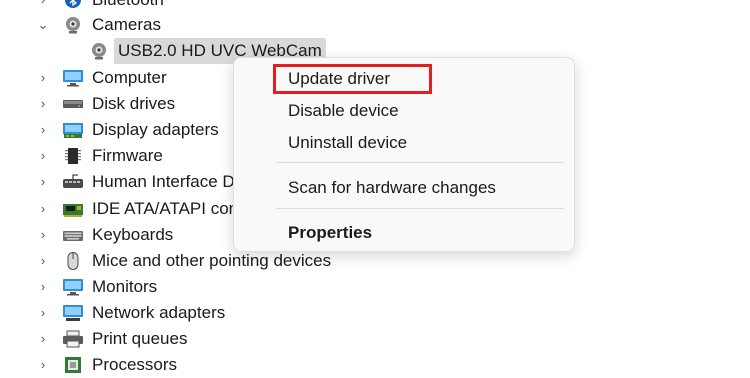 The image size is (750, 378). What do you see at coordinates (73, 104) in the screenshot?
I see `disk-drive-icon` at bounding box center [73, 104].